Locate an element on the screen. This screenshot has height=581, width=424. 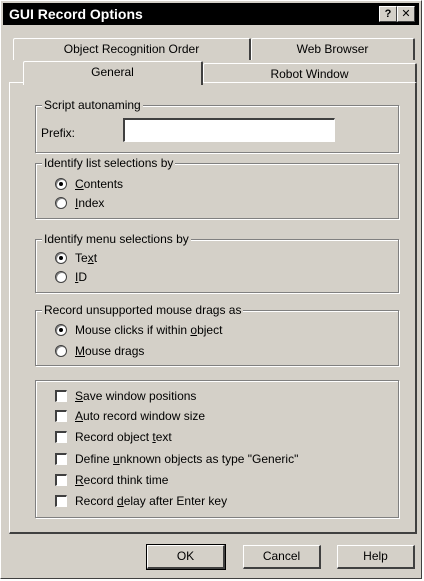
prefix-label: Prefix: is located at coordinates (58, 133).